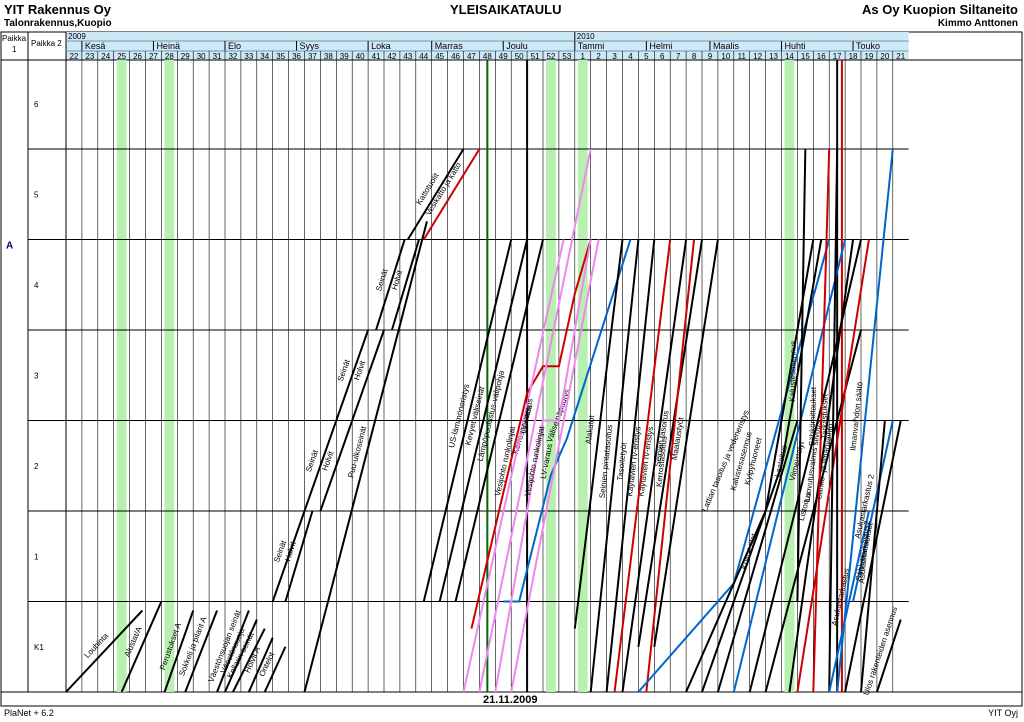 The height and width of the screenshot is (722, 1024). What do you see at coordinates (510, 700) in the screenshot?
I see `print-date: 21.11.2009` at bounding box center [510, 700].